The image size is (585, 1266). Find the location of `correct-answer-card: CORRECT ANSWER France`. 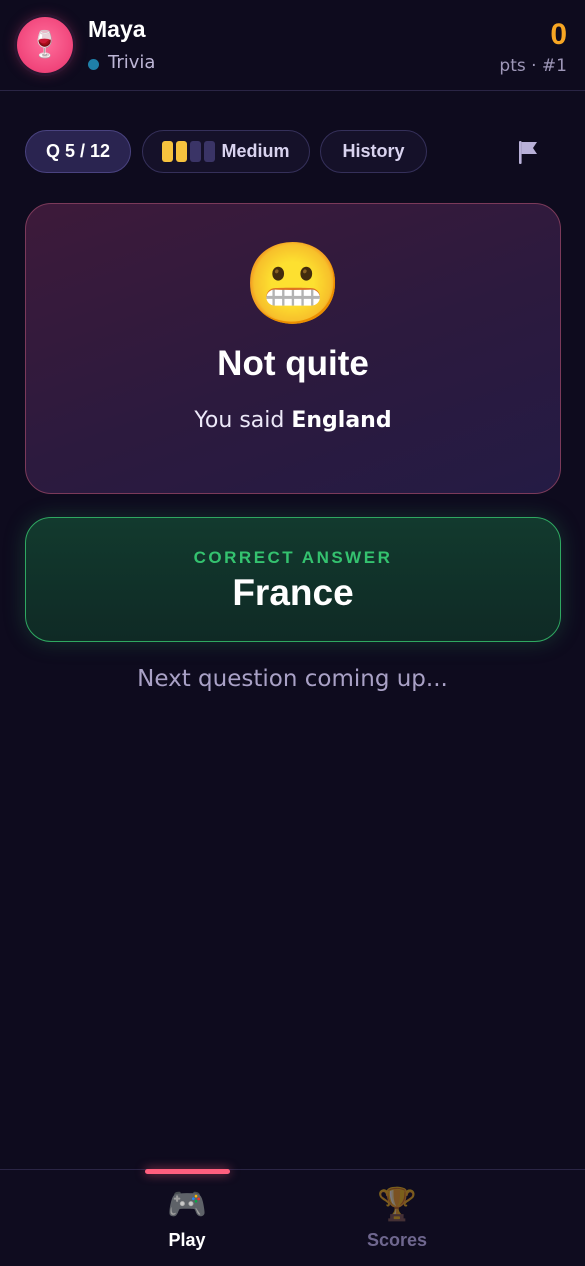

correct-answer-card: CORRECT ANSWER France is located at coordinates (293, 579).